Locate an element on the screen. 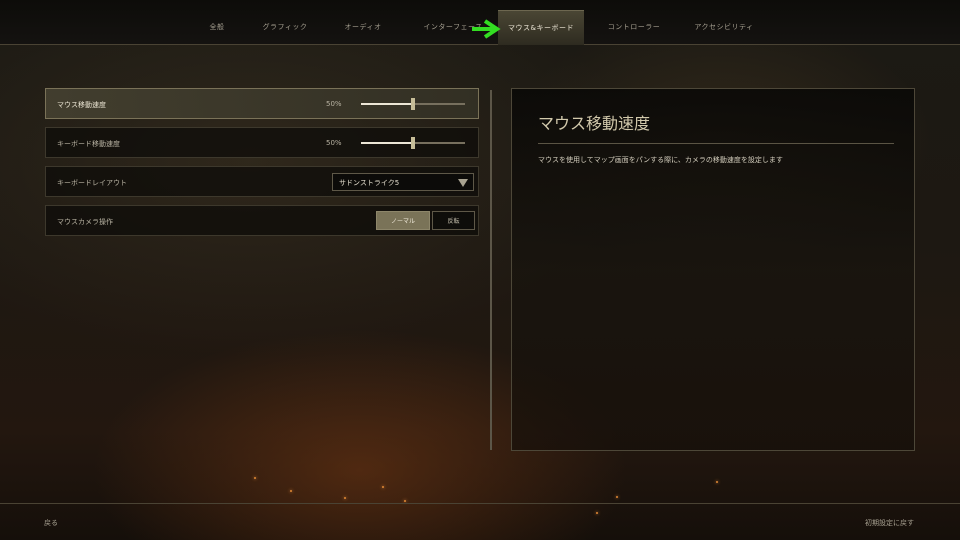 This screenshot has width=960, height=540. mouse-speed-row: マウス移動速度 50% is located at coordinates (262, 103).